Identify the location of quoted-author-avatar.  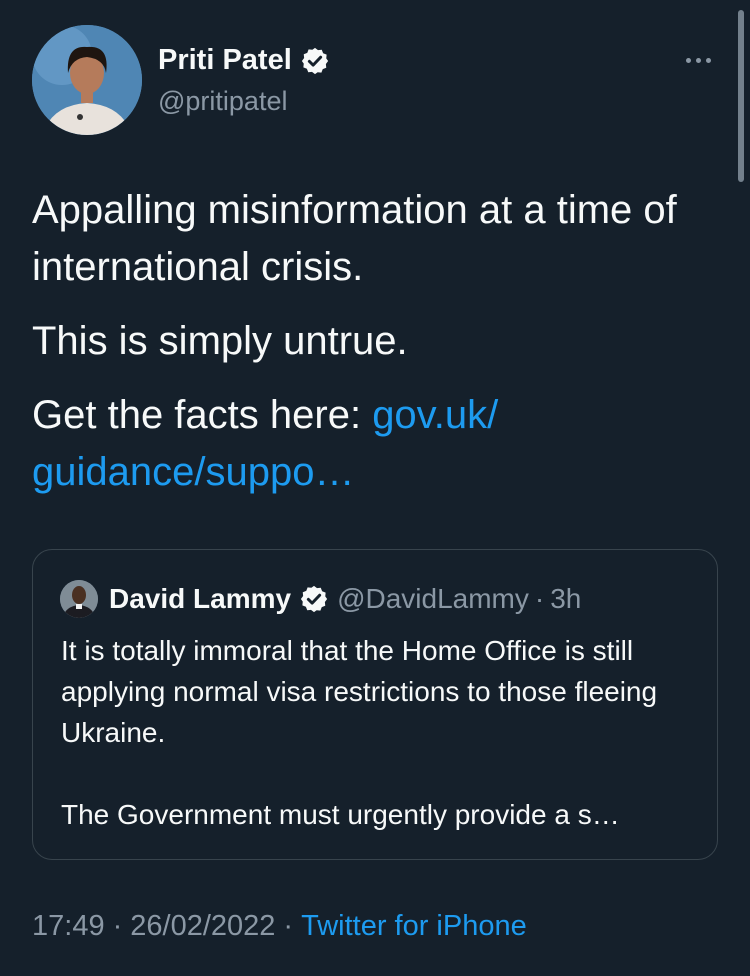
(79, 599).